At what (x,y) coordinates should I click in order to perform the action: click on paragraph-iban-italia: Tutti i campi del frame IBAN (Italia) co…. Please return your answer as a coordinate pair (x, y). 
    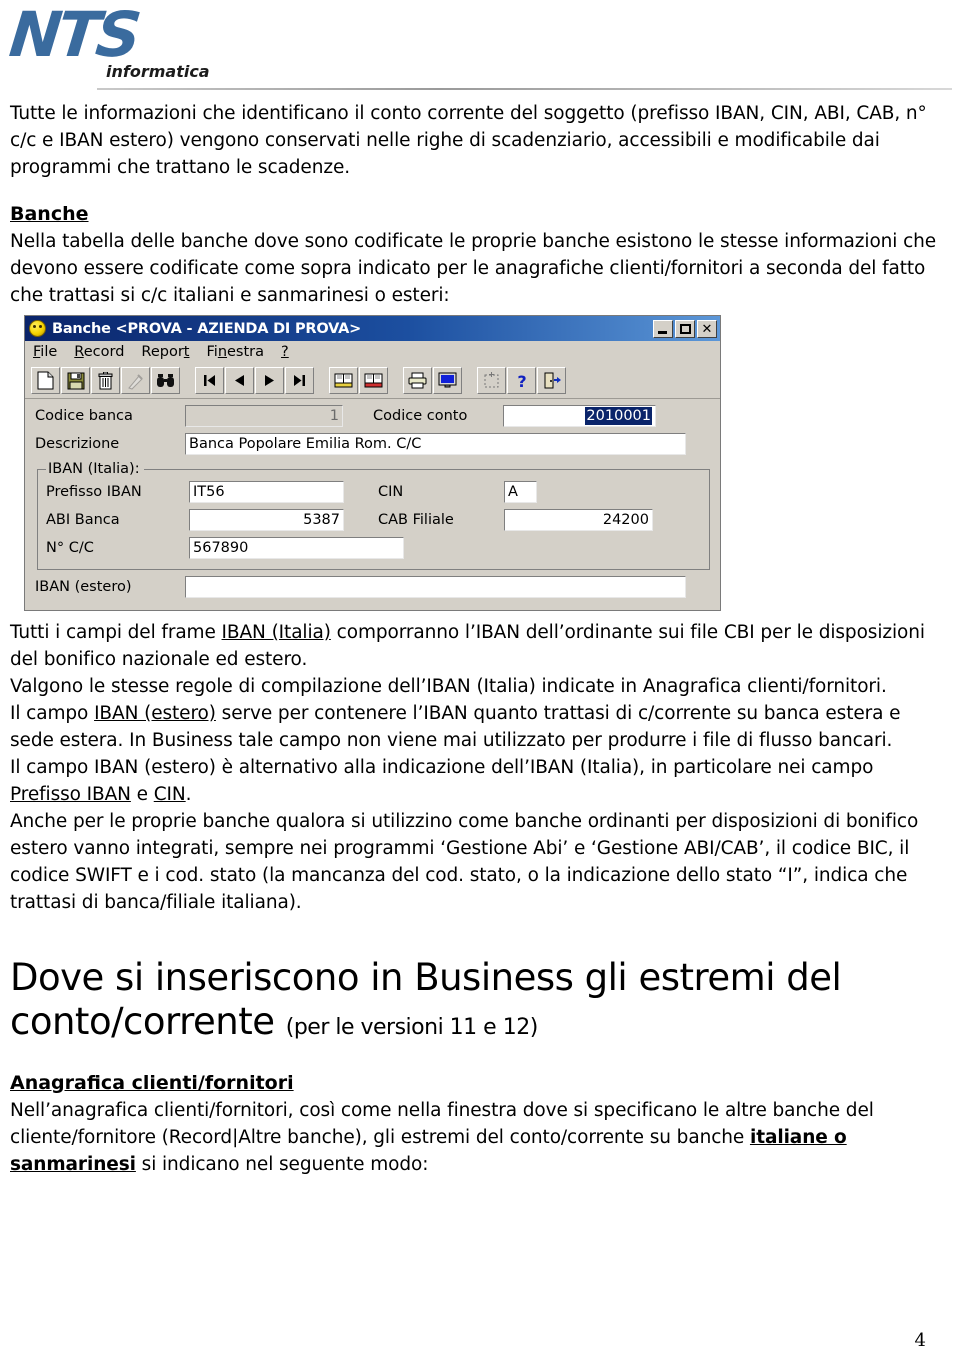
    Looking at the image, I should click on (479, 646).